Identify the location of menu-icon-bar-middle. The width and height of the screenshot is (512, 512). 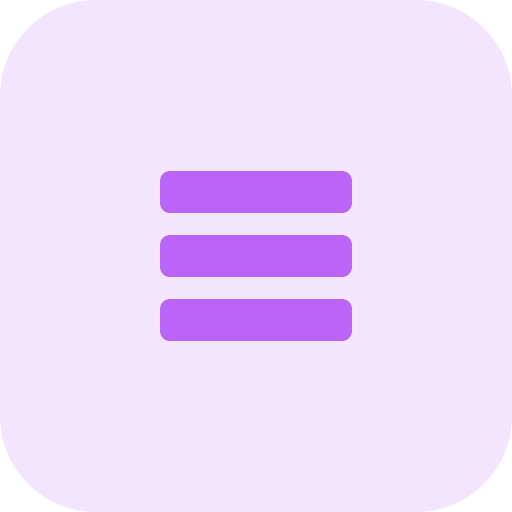
(256, 256).